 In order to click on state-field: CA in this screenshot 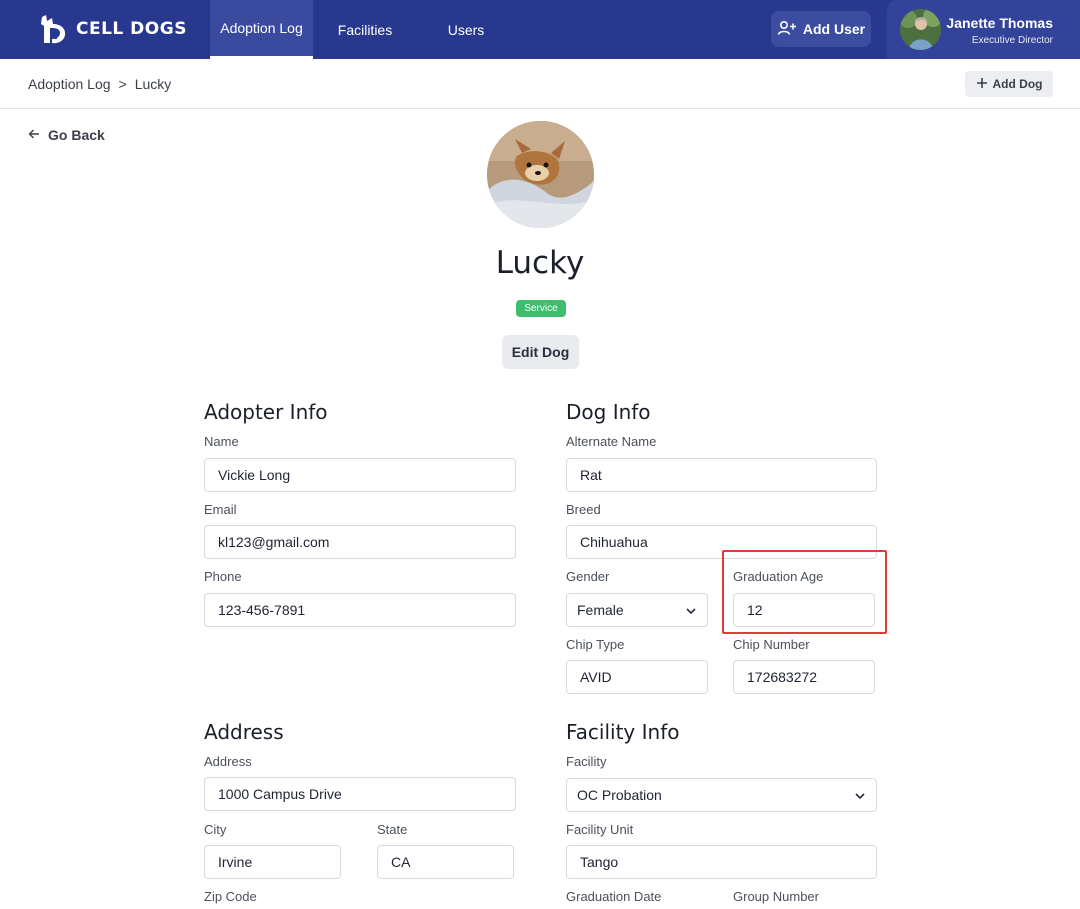, I will do `click(445, 862)`.